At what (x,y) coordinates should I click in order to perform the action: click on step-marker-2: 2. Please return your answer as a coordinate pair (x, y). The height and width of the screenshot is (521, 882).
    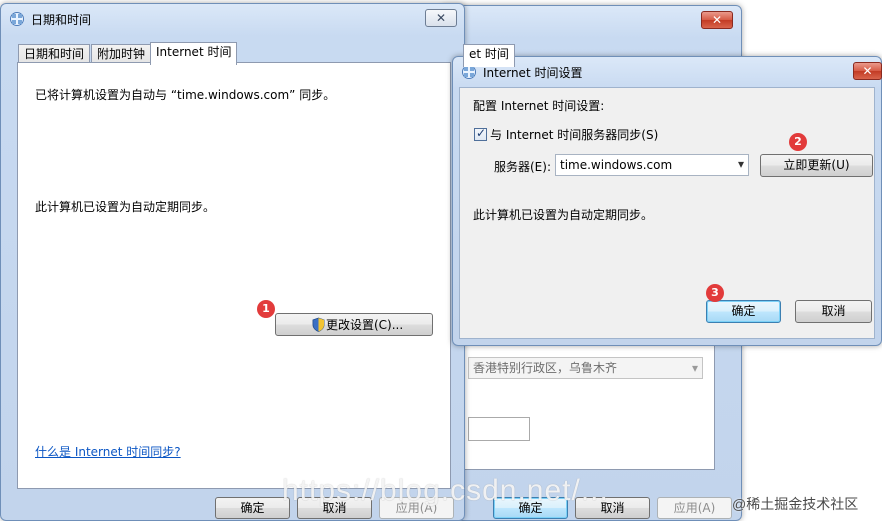
    Looking at the image, I should click on (798, 142).